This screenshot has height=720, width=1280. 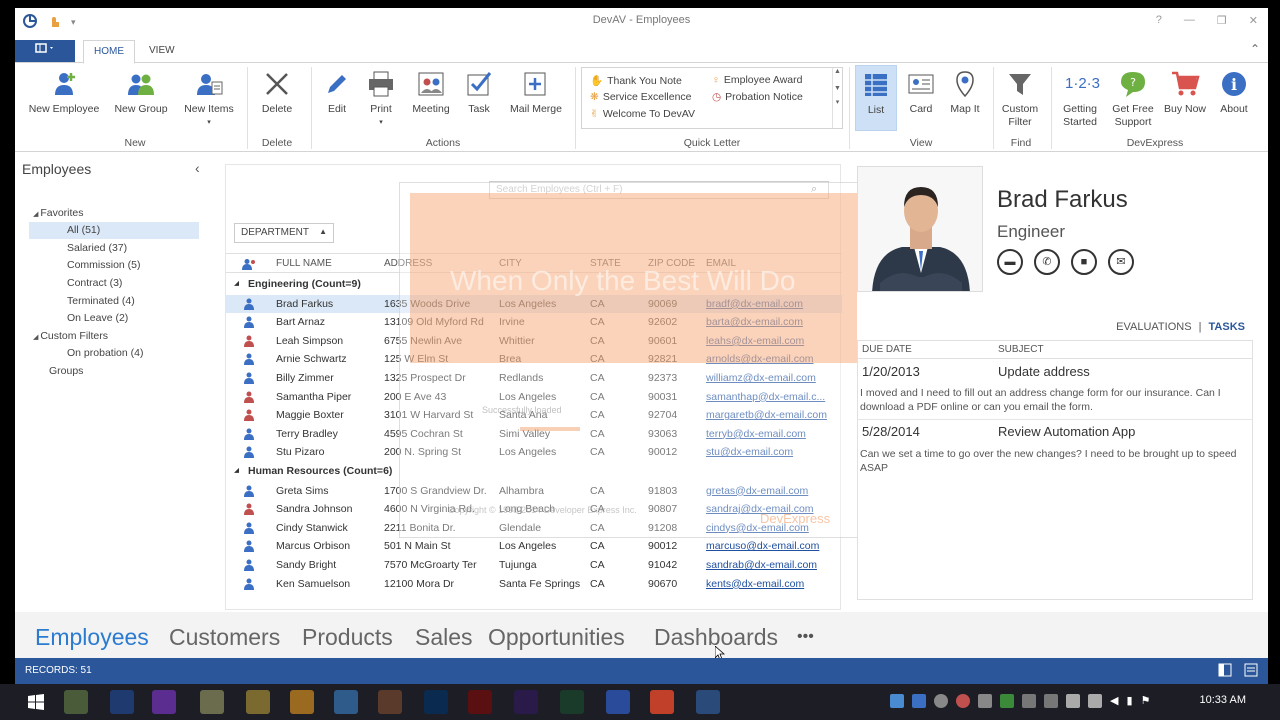 What do you see at coordinates (1227, 327) in the screenshot?
I see `tab-tasks: TASKS` at bounding box center [1227, 327].